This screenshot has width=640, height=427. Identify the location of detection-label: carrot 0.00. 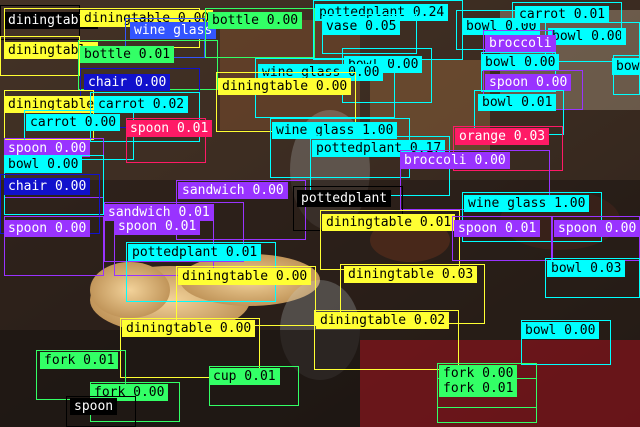
(73, 122).